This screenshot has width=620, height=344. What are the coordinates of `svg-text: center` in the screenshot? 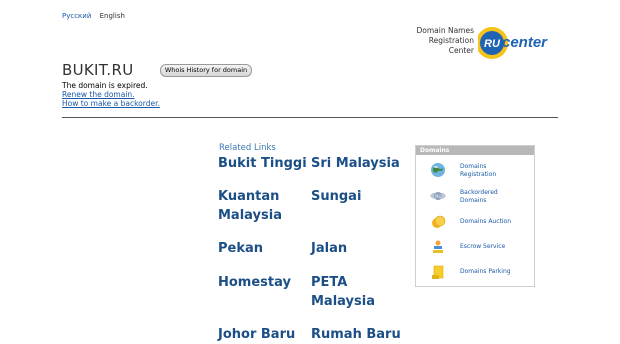 It's located at (525, 42).